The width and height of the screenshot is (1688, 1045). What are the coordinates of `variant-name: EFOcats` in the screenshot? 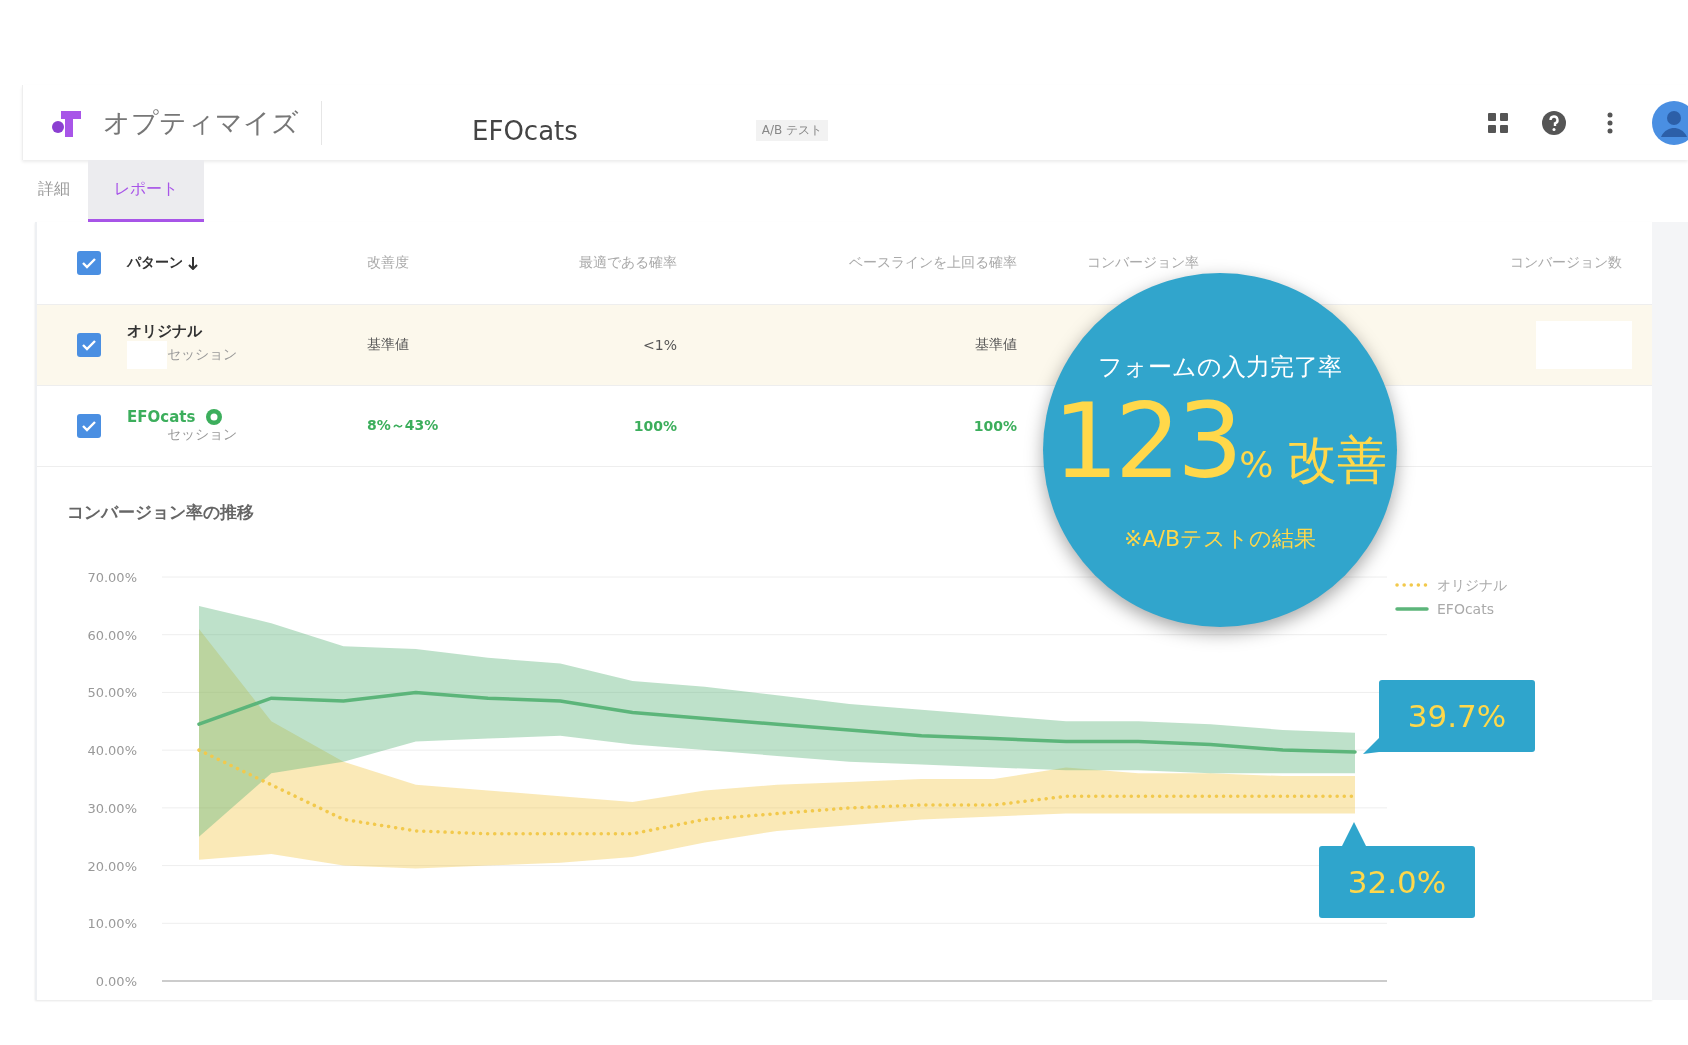 It's located at (161, 417).